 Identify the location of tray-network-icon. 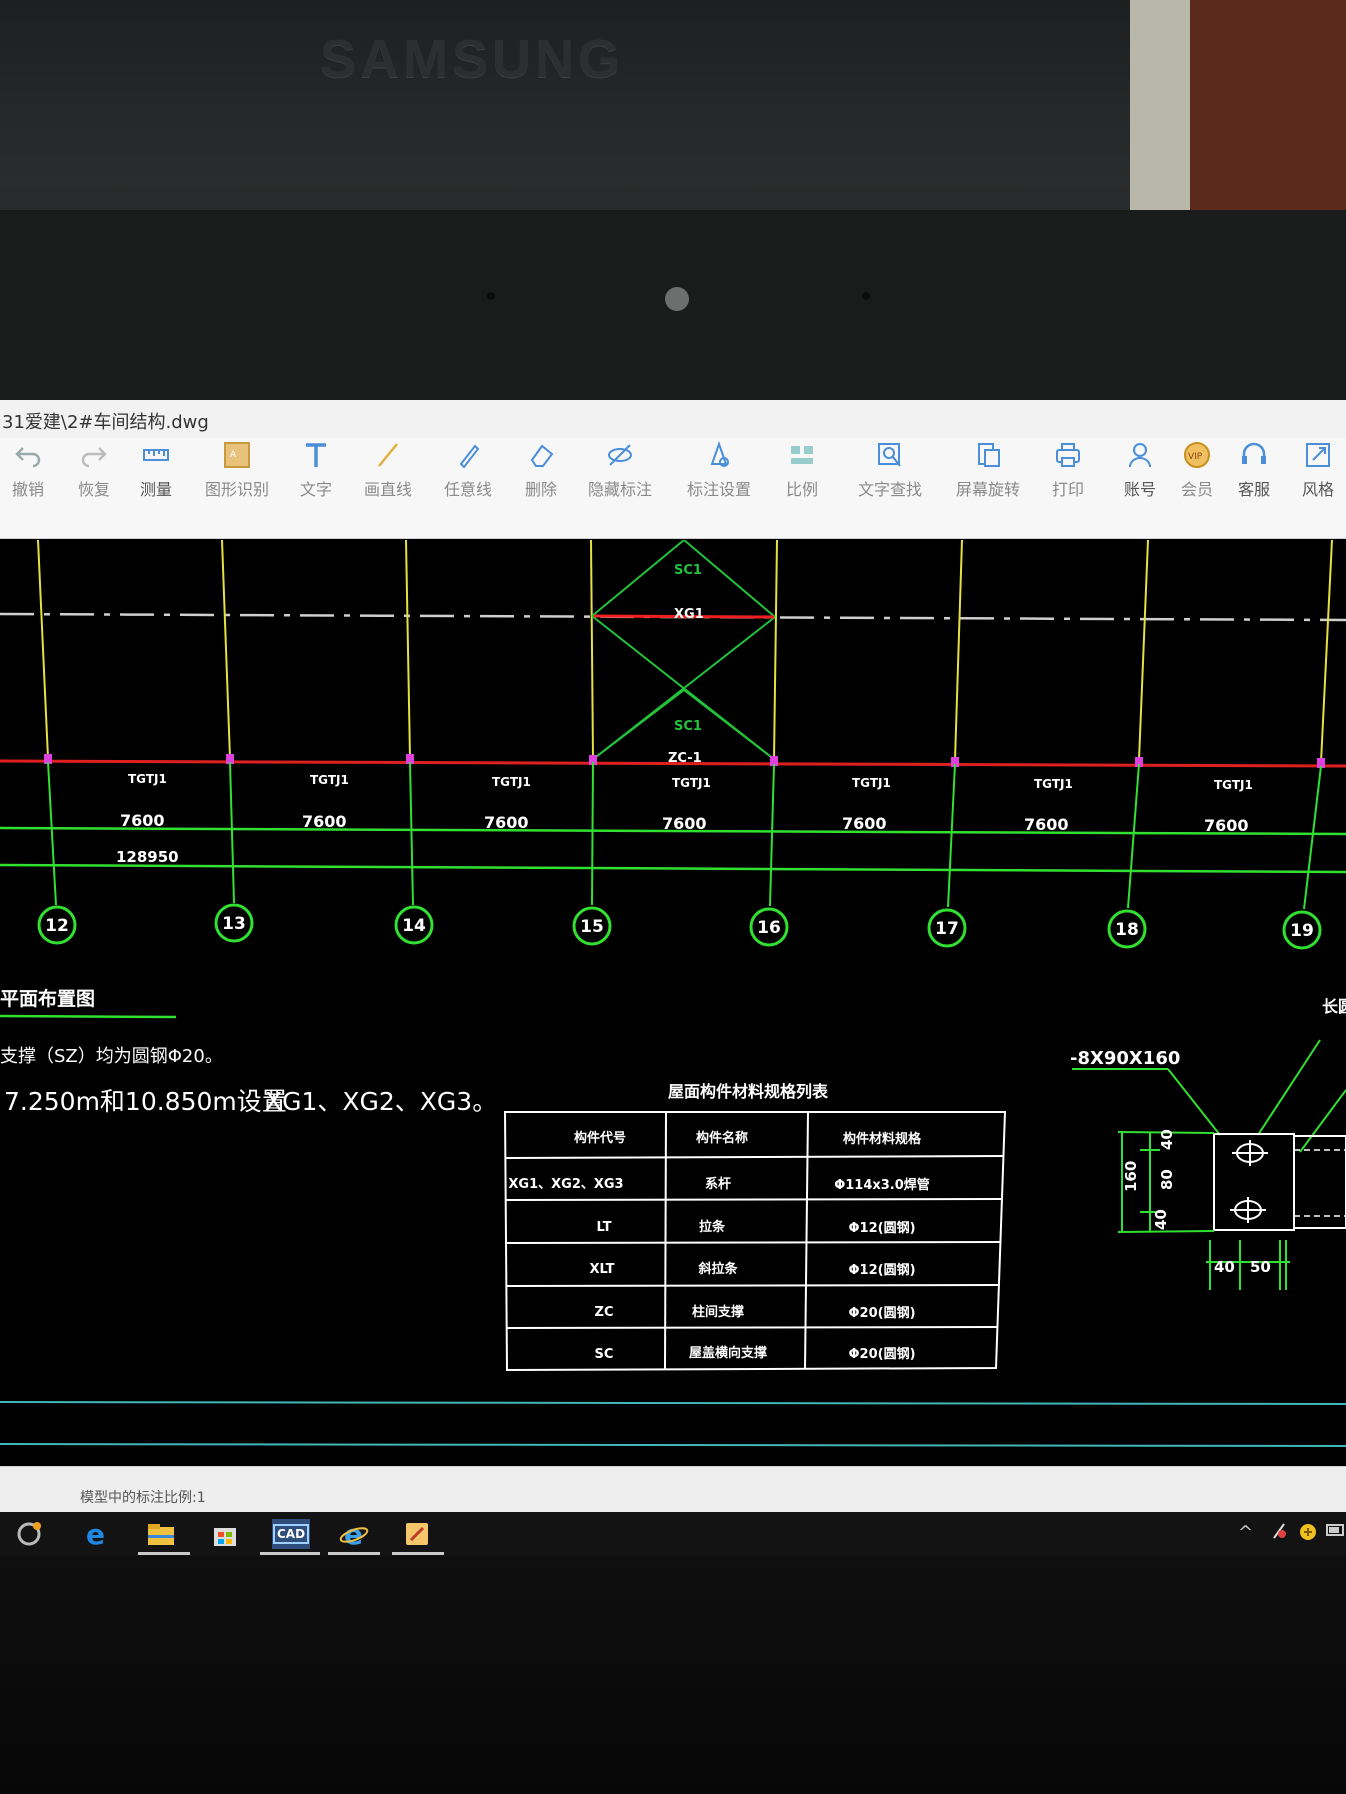
(1308, 1534).